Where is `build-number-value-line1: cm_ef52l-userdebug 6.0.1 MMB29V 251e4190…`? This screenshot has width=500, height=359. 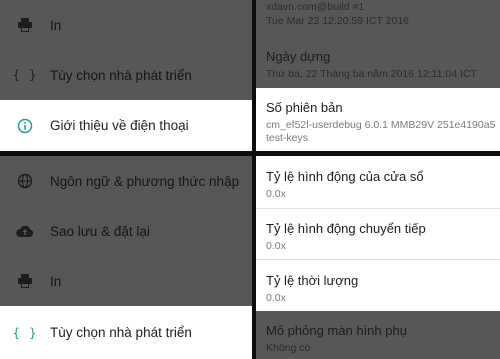 build-number-value-line1: cm_ef52l-userdebug 6.0.1 MMB29V 251e4190… is located at coordinates (381, 125).